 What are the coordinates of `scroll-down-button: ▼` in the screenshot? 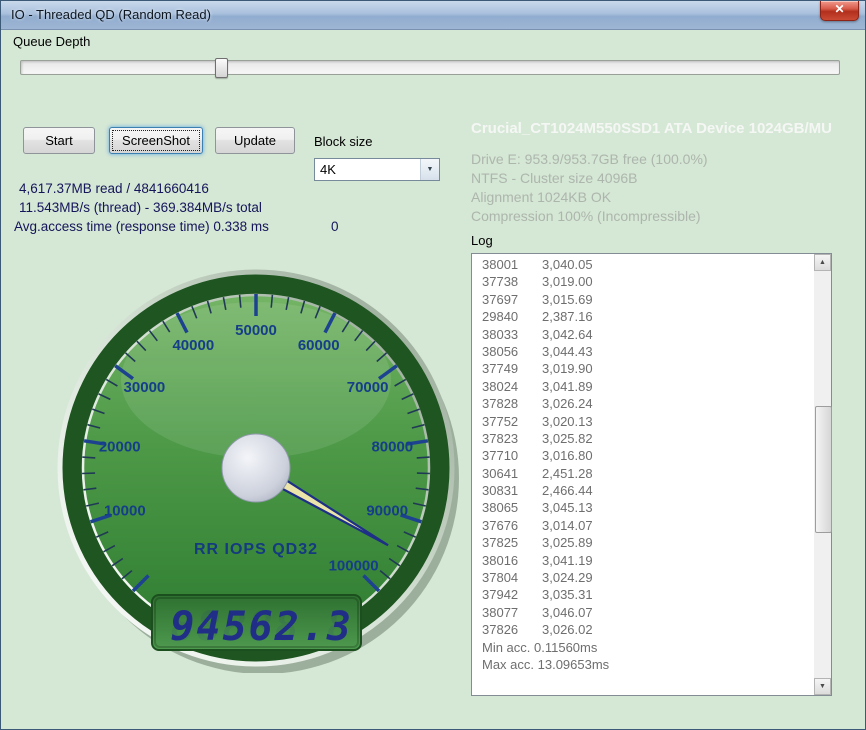 It's located at (822, 686).